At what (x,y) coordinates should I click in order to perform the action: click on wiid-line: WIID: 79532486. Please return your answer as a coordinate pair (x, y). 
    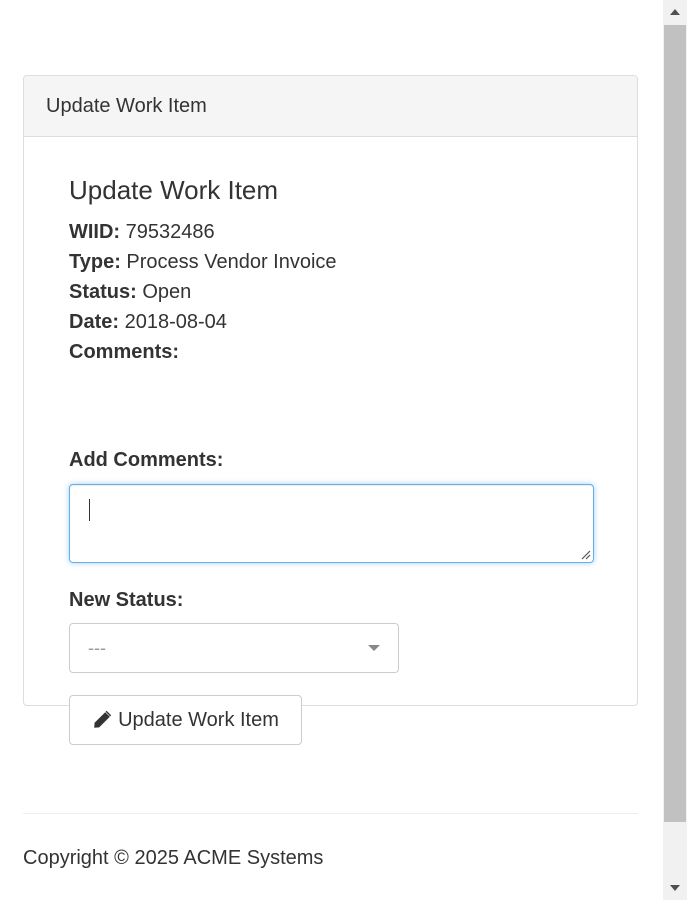
    Looking at the image, I should click on (142, 232).